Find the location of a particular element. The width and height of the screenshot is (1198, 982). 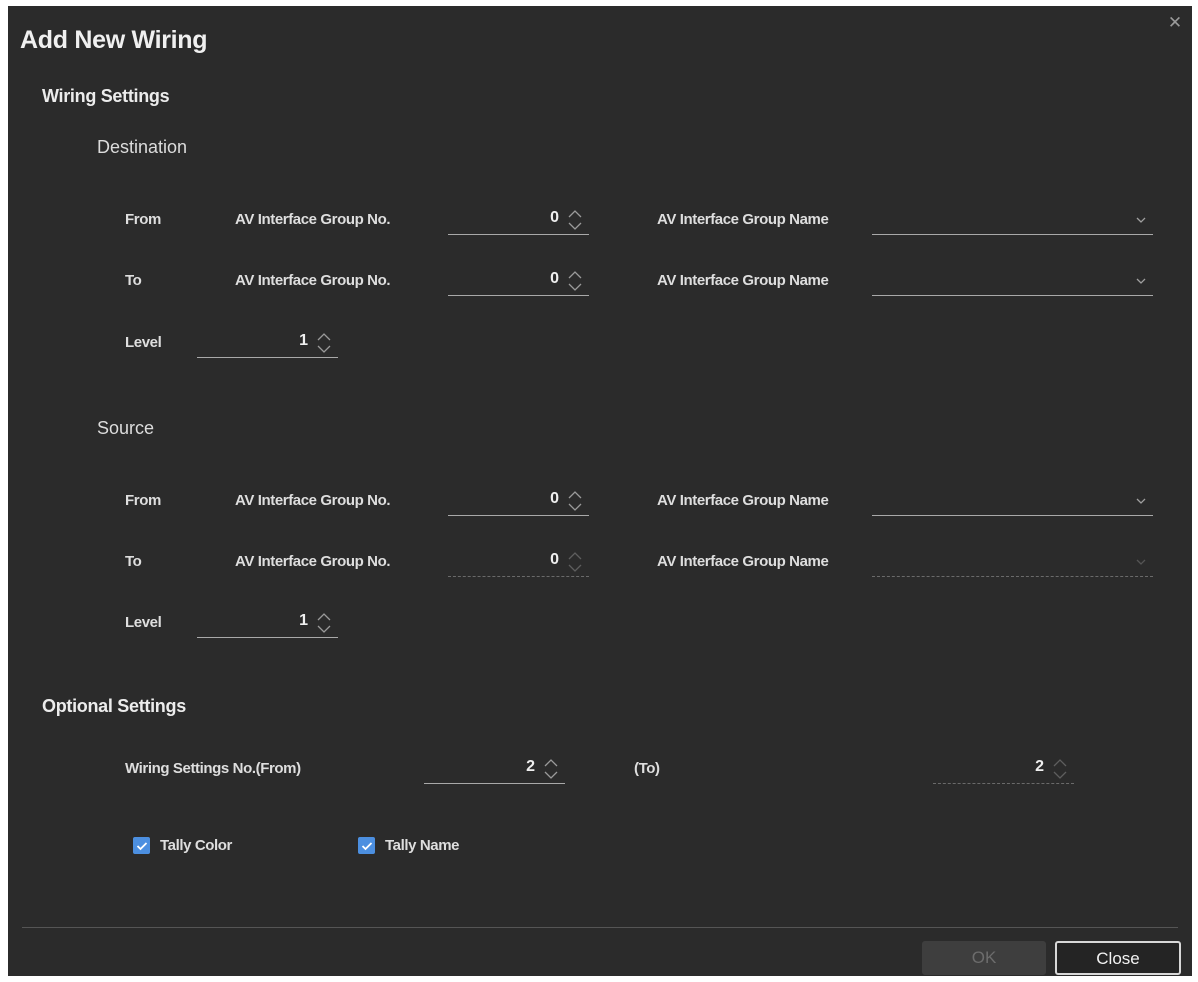

wiring-no-to-value: 2 is located at coordinates (1039, 766).